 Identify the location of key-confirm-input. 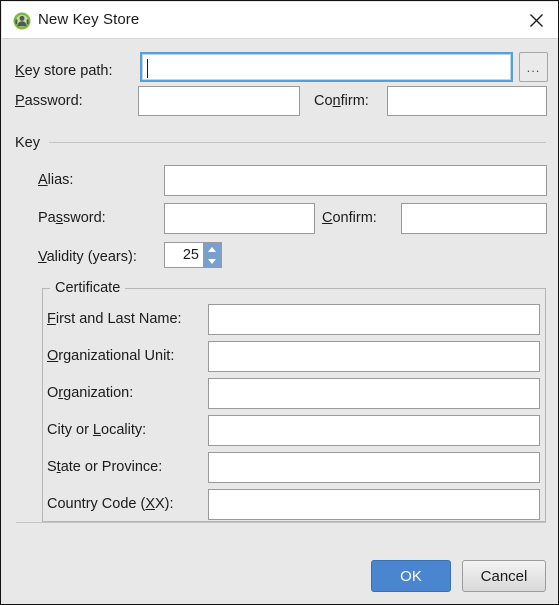
(474, 218).